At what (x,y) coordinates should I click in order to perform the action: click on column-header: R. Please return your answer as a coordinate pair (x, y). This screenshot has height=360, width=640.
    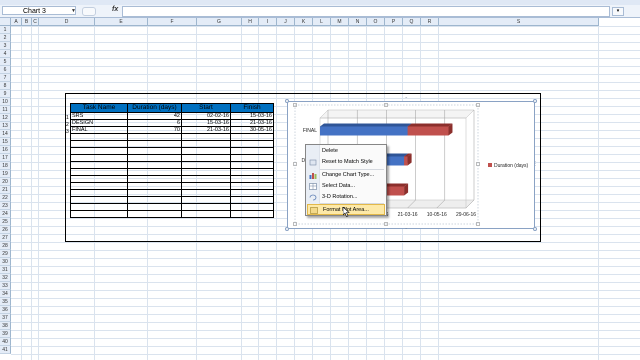
    Looking at the image, I should click on (430, 22).